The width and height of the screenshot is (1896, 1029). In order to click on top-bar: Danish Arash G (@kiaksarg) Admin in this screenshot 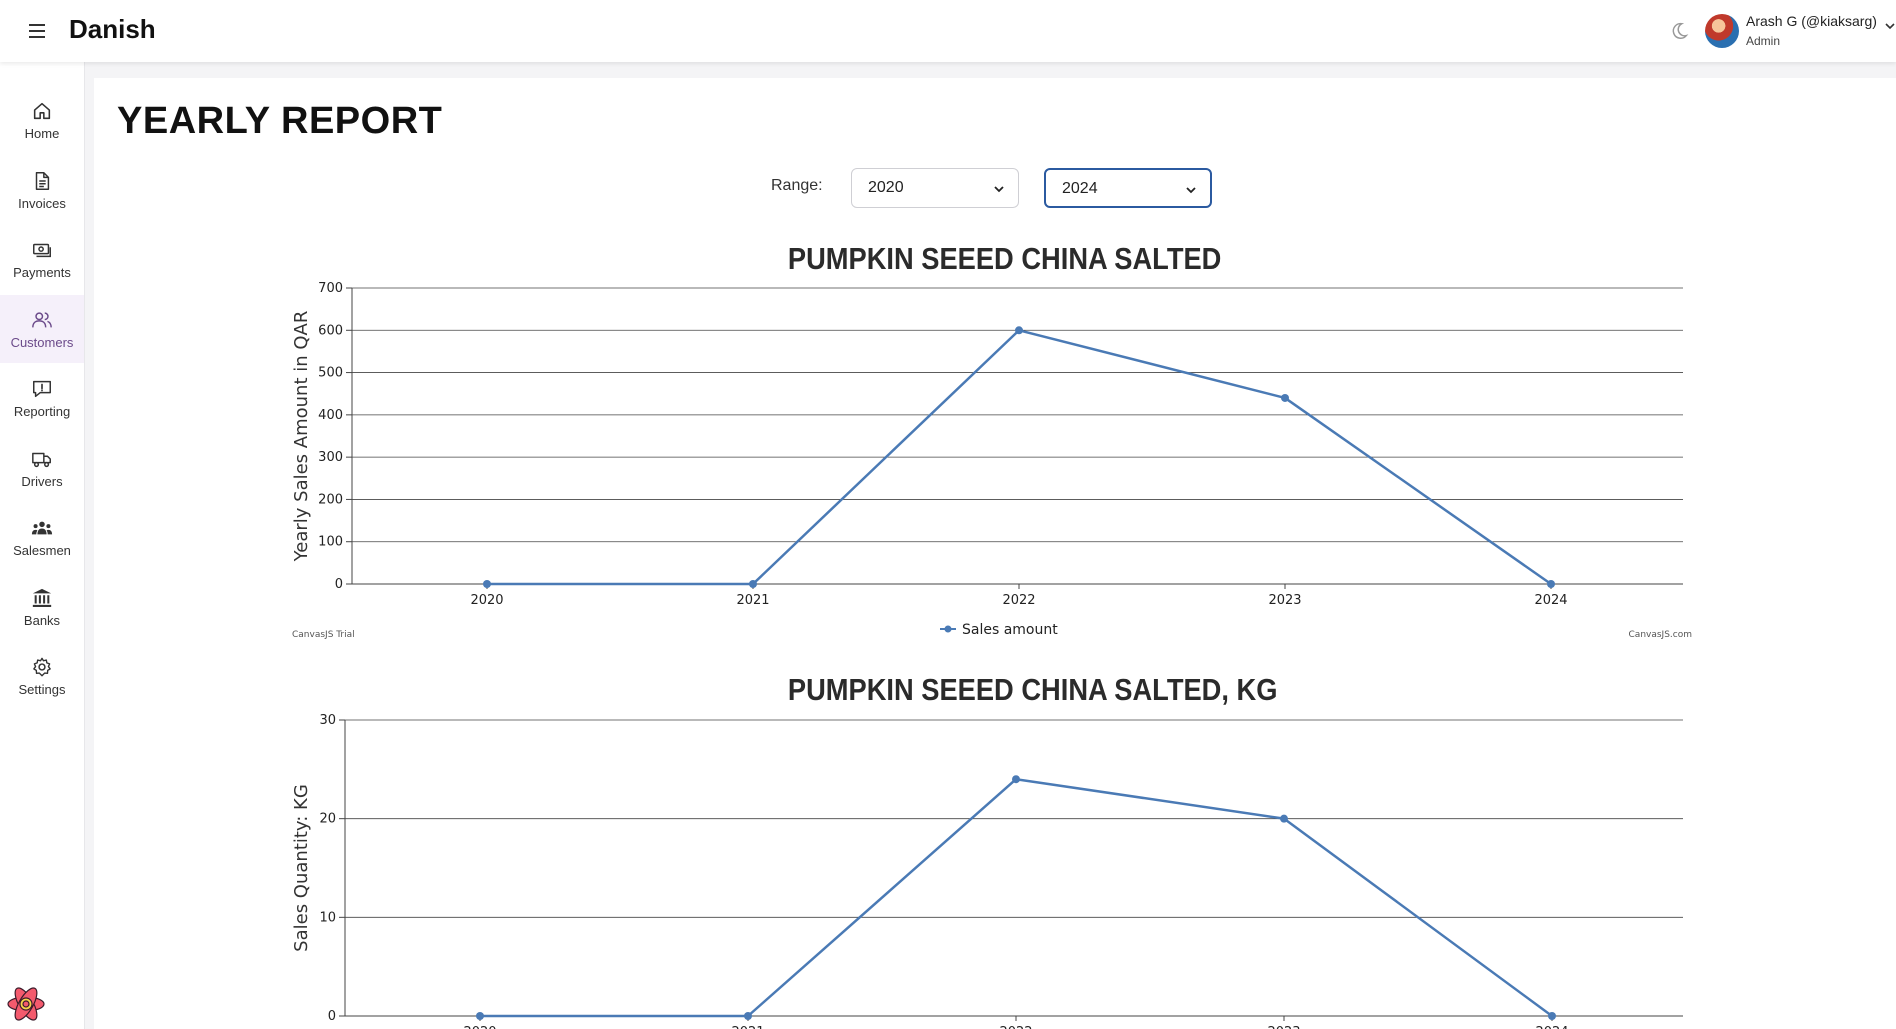, I will do `click(948, 31)`.